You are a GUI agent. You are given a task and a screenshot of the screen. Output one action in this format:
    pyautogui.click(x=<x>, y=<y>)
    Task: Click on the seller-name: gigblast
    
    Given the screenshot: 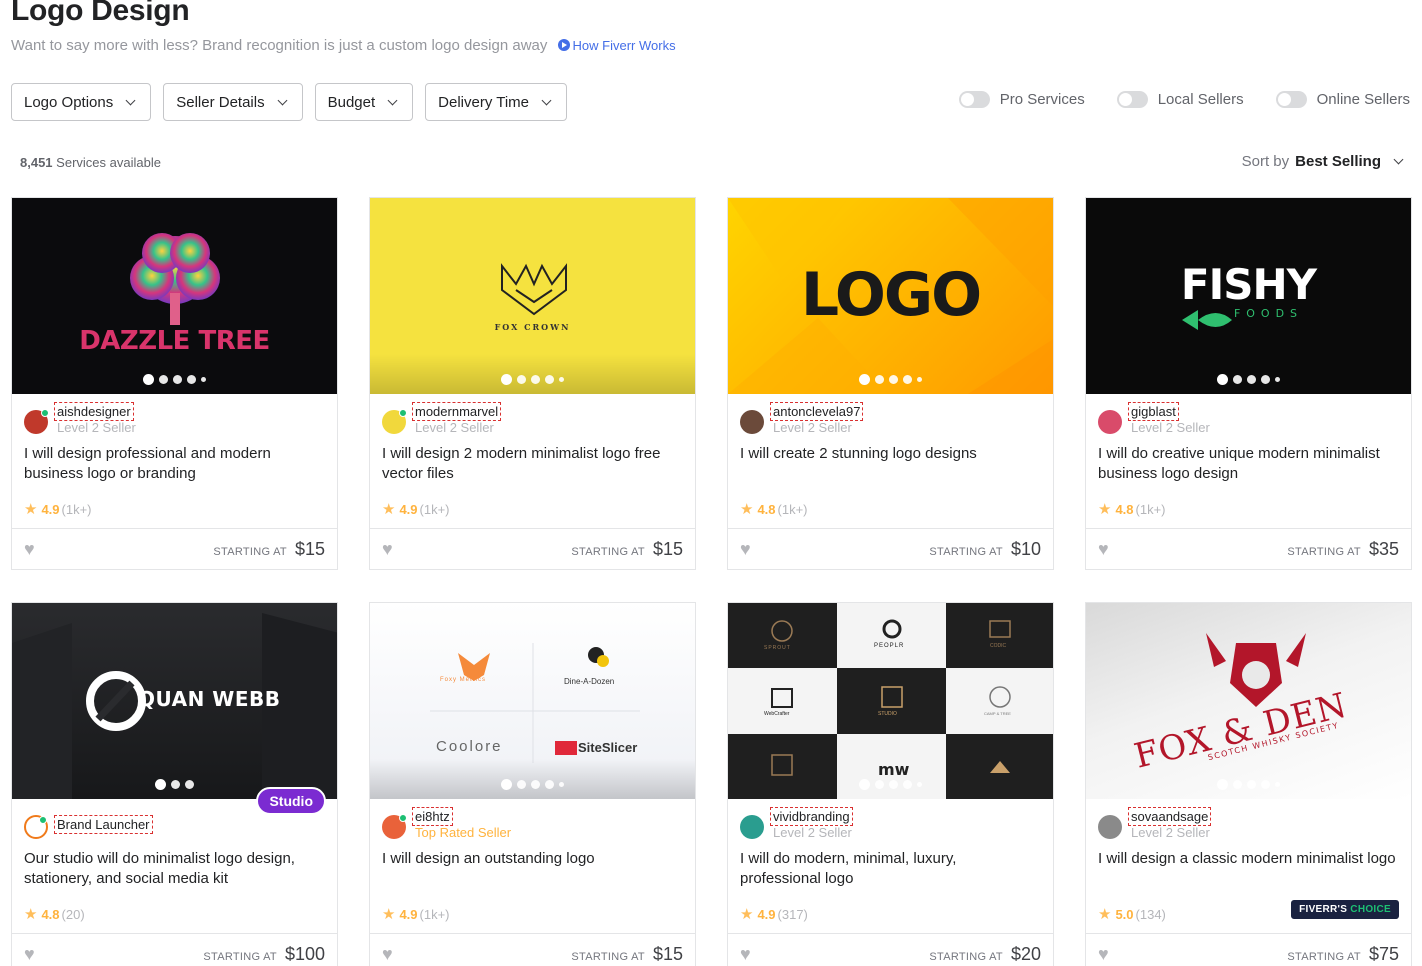 What is the action you would take?
    pyautogui.click(x=1153, y=411)
    